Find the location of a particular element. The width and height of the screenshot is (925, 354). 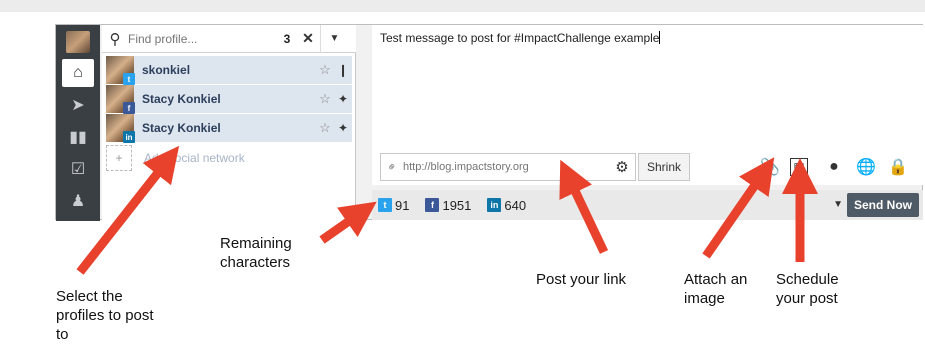

add-network-label: Add social network is located at coordinates (194, 158).